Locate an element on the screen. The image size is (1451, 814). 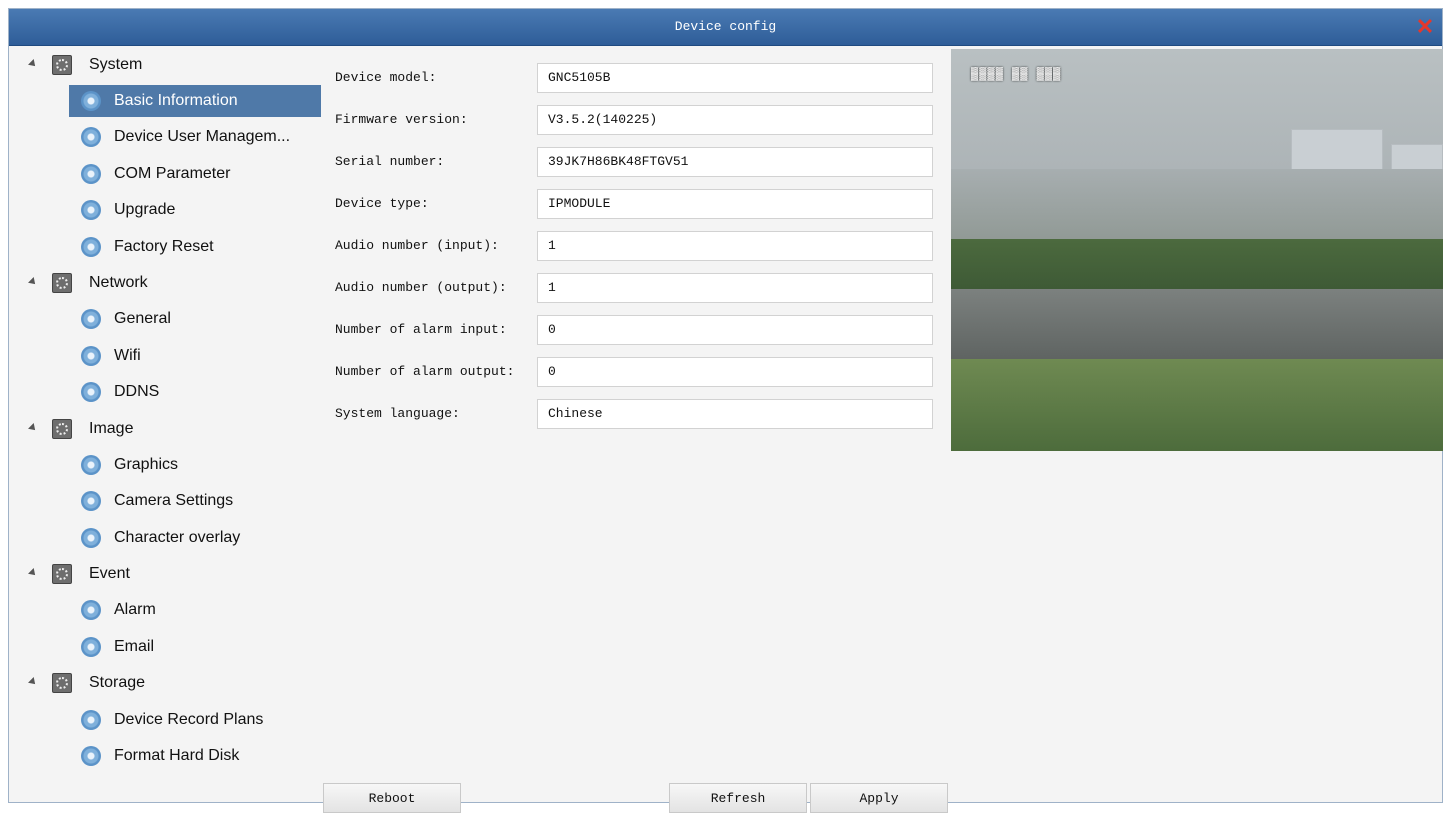
alarm-input-field: 0 is located at coordinates (735, 330).